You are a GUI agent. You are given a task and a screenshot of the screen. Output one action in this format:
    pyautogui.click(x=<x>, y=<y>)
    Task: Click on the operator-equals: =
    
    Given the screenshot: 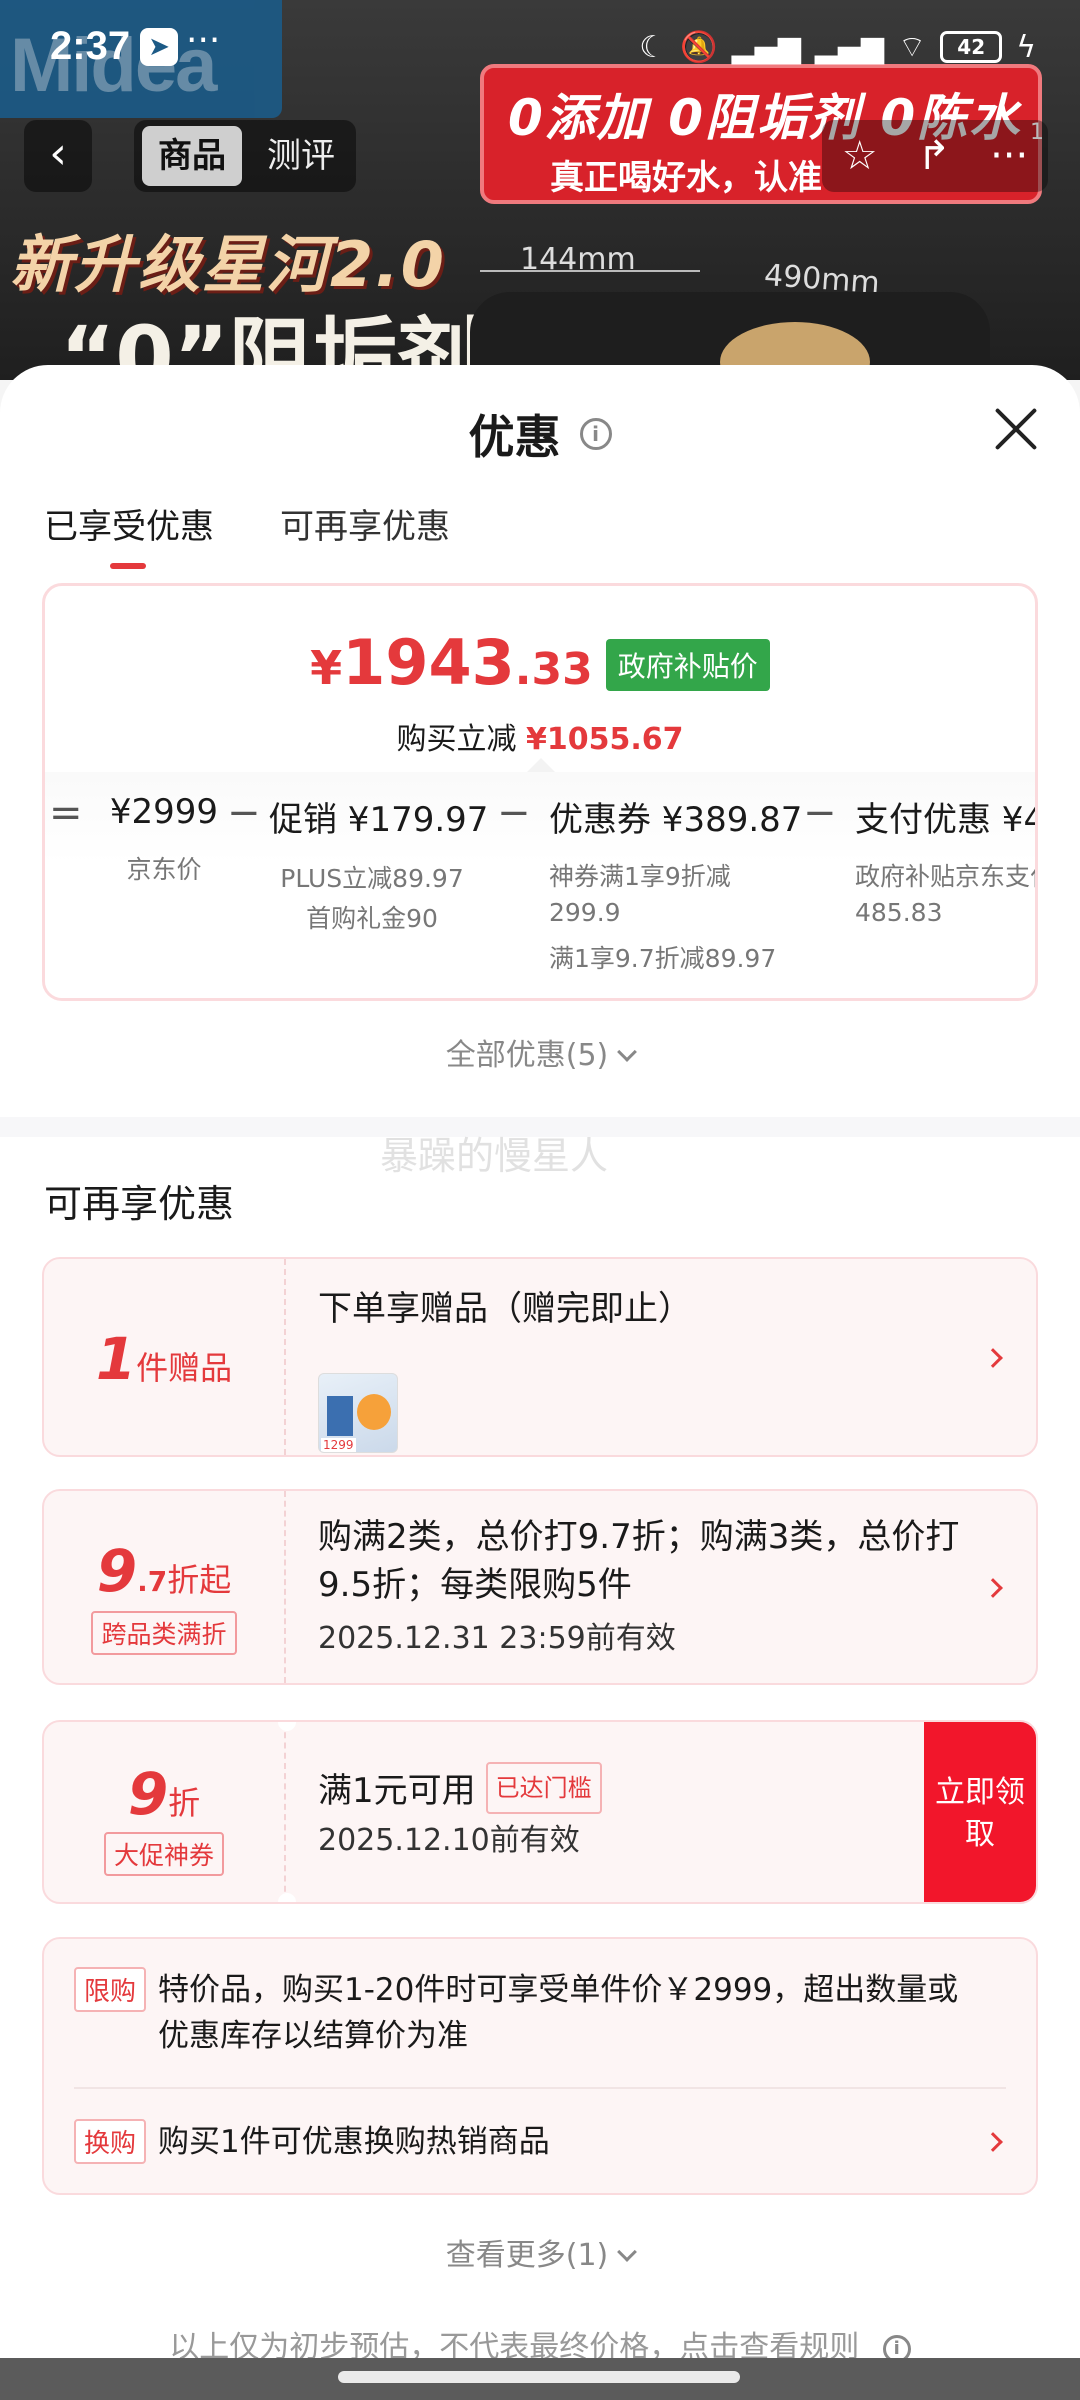 What is the action you would take?
    pyautogui.click(x=66, y=813)
    